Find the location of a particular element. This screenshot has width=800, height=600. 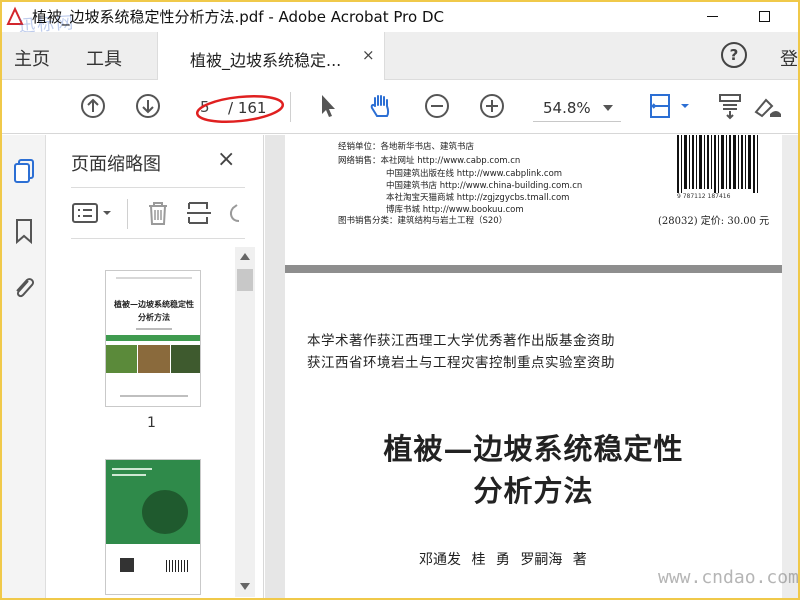

publisher-line: 网络销售：本社网址 http://www.cabp.com.cn is located at coordinates (429, 161).